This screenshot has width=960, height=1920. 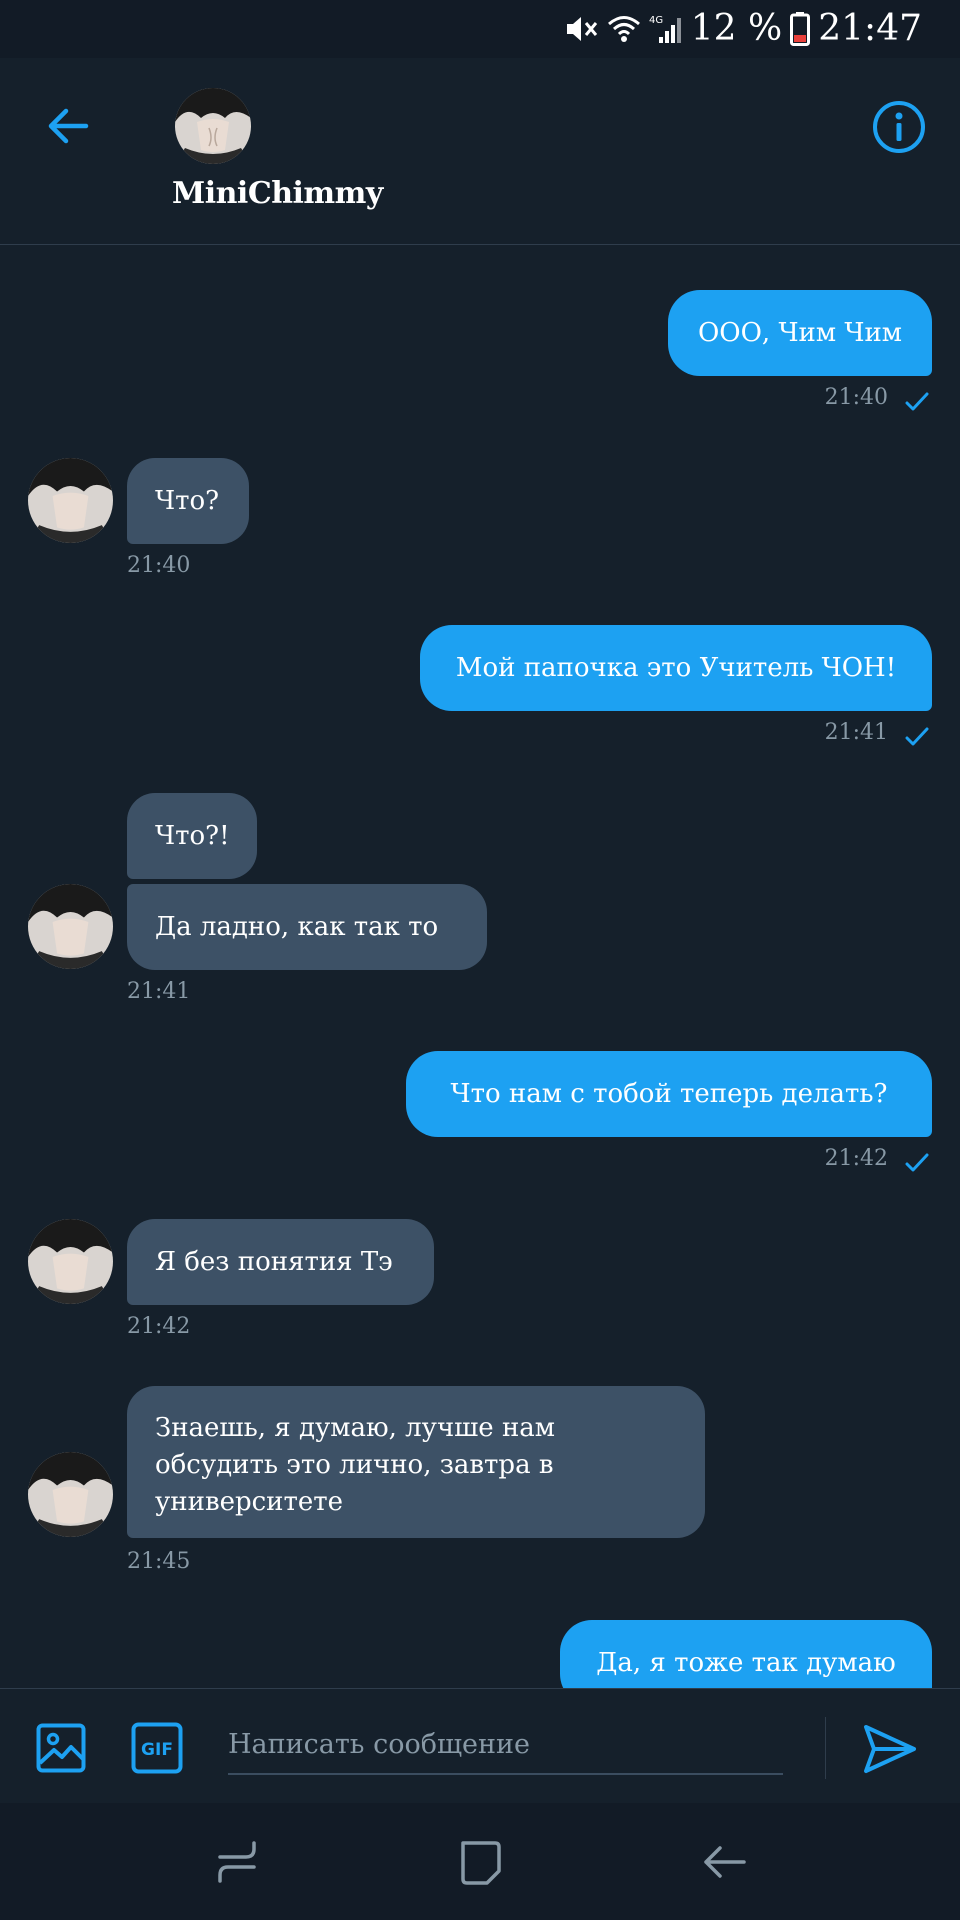 What do you see at coordinates (800, 333) in the screenshot?
I see `outgoing-message: ООО, Чим Чим` at bounding box center [800, 333].